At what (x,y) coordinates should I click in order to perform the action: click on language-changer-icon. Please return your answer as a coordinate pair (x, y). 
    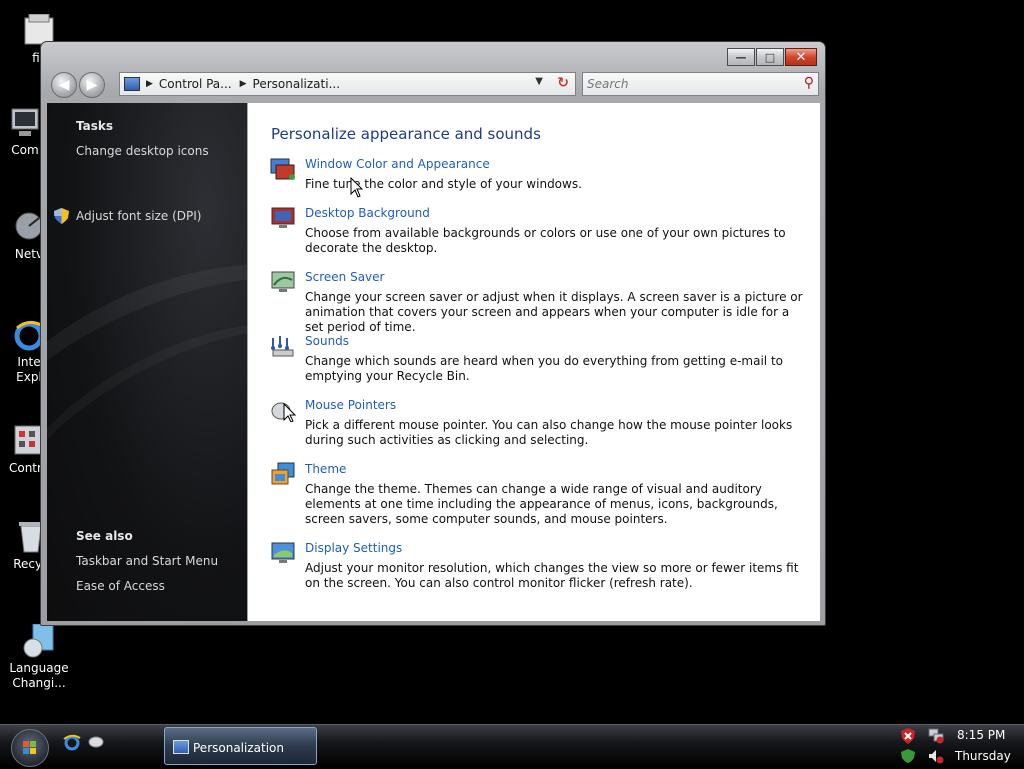
    Looking at the image, I should click on (39, 640).